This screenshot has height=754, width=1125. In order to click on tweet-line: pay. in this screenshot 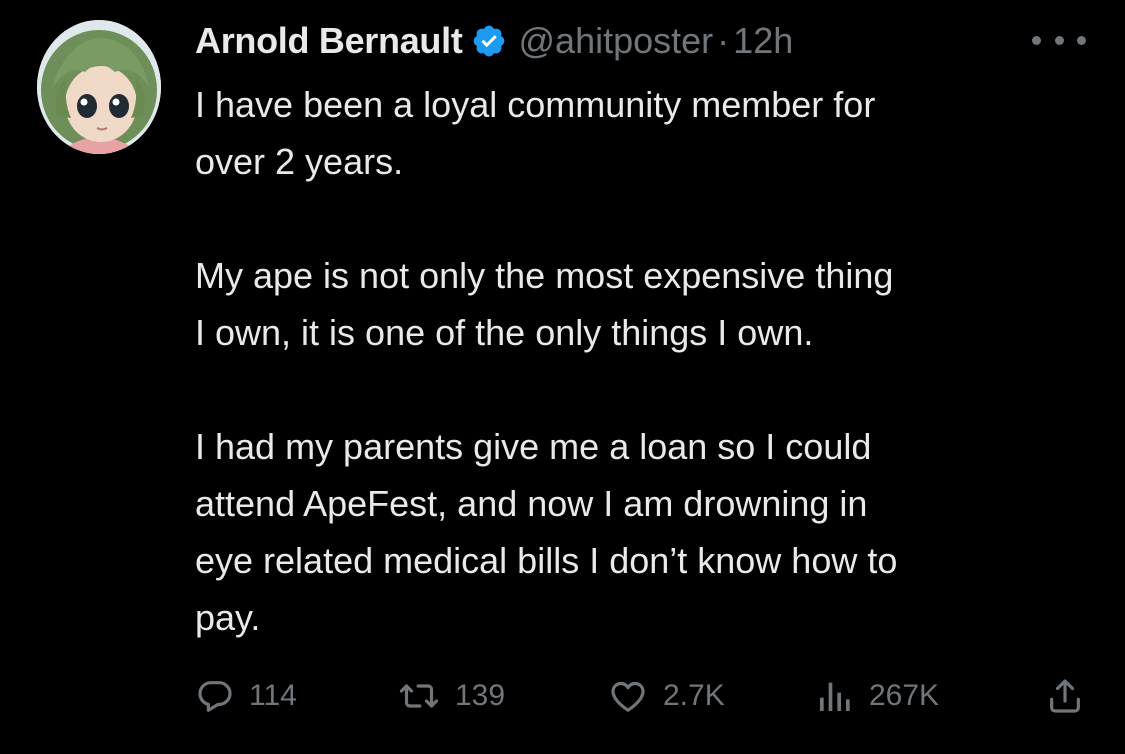, I will do `click(228, 617)`.